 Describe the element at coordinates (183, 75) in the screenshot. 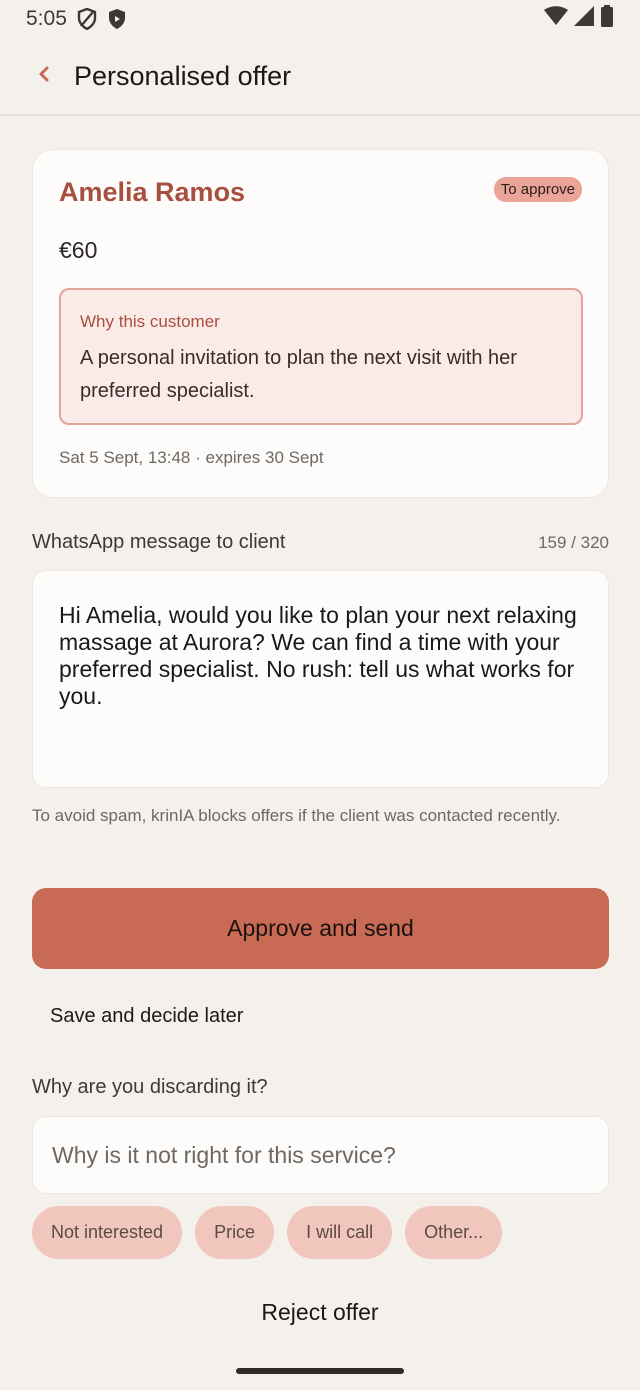

I see `page-title: Personalised offer` at that location.